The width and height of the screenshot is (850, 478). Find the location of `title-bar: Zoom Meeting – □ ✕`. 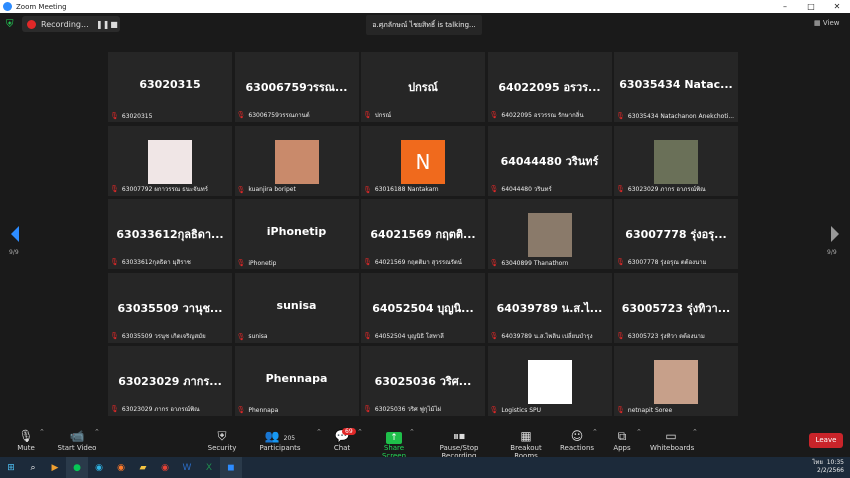

title-bar: Zoom Meeting – □ ✕ is located at coordinates (425, 6).